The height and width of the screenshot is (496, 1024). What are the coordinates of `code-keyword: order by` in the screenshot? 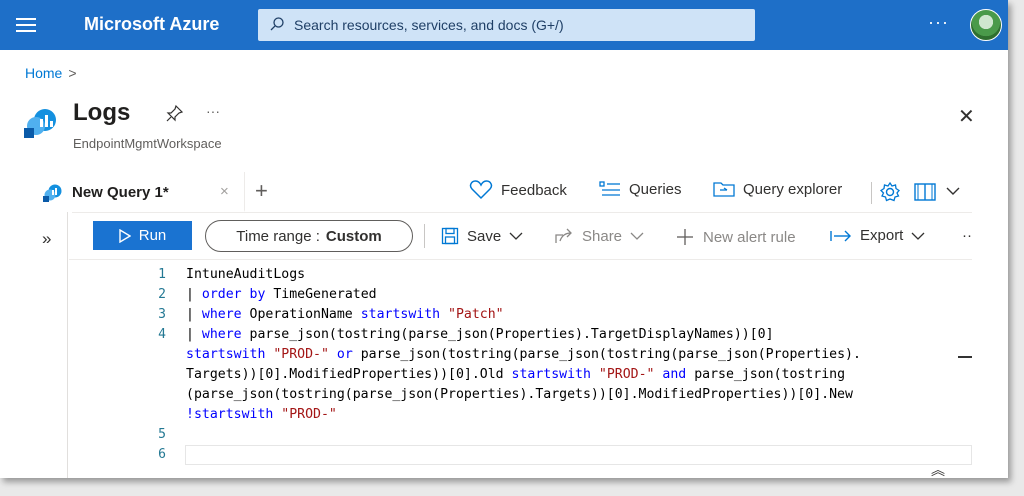 It's located at (233, 294).